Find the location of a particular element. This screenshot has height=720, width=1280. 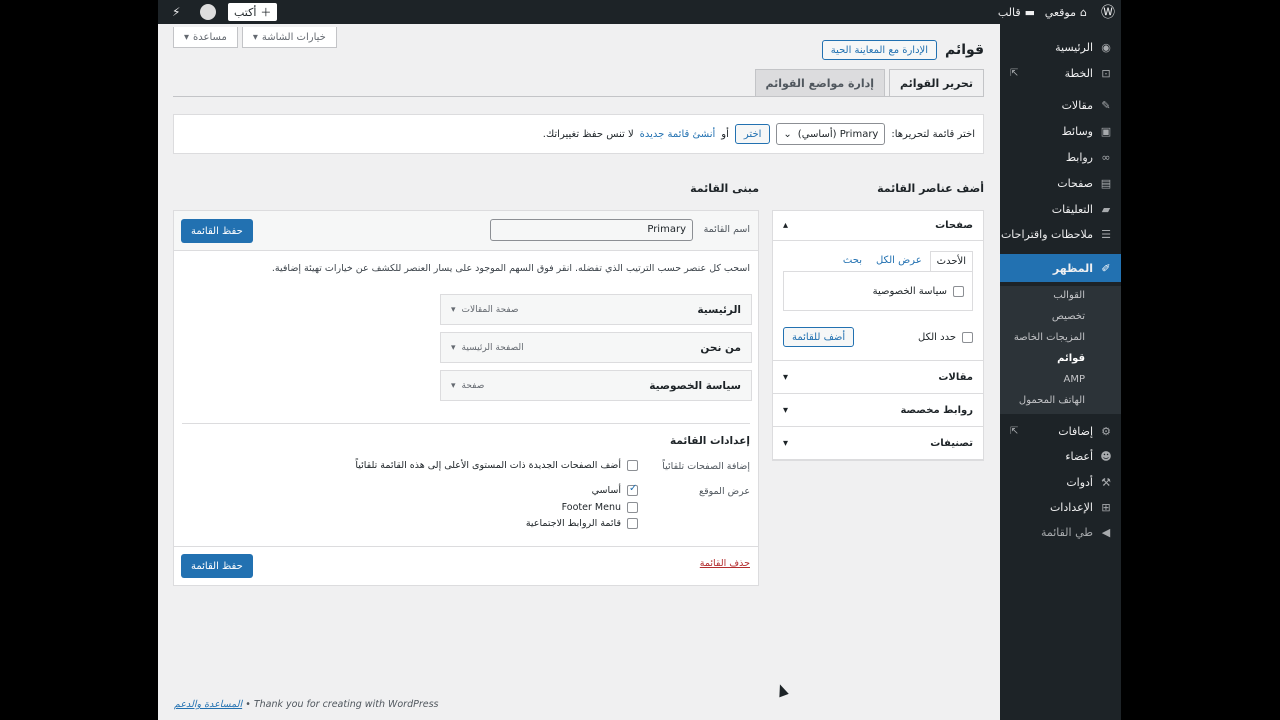

help-label: مساعدة is located at coordinates (210, 37).